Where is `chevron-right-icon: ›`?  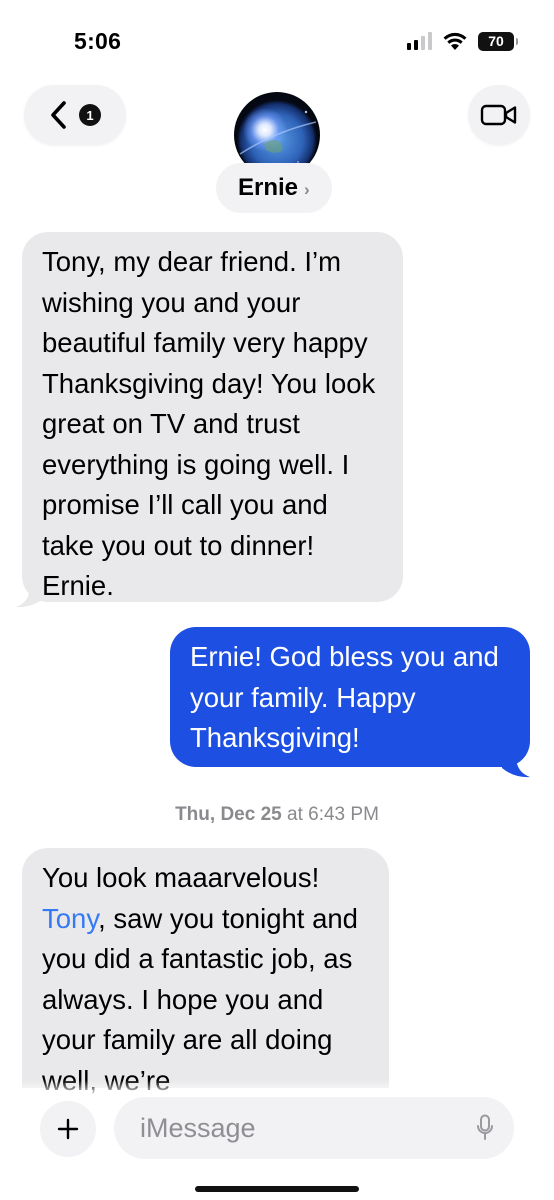 chevron-right-icon: › is located at coordinates (307, 189).